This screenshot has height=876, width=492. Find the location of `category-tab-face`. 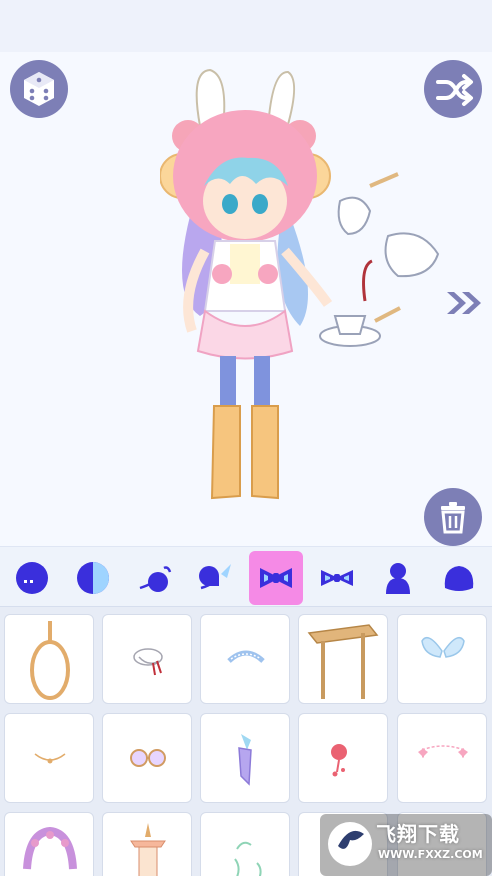

category-tab-face is located at coordinates (32, 578).